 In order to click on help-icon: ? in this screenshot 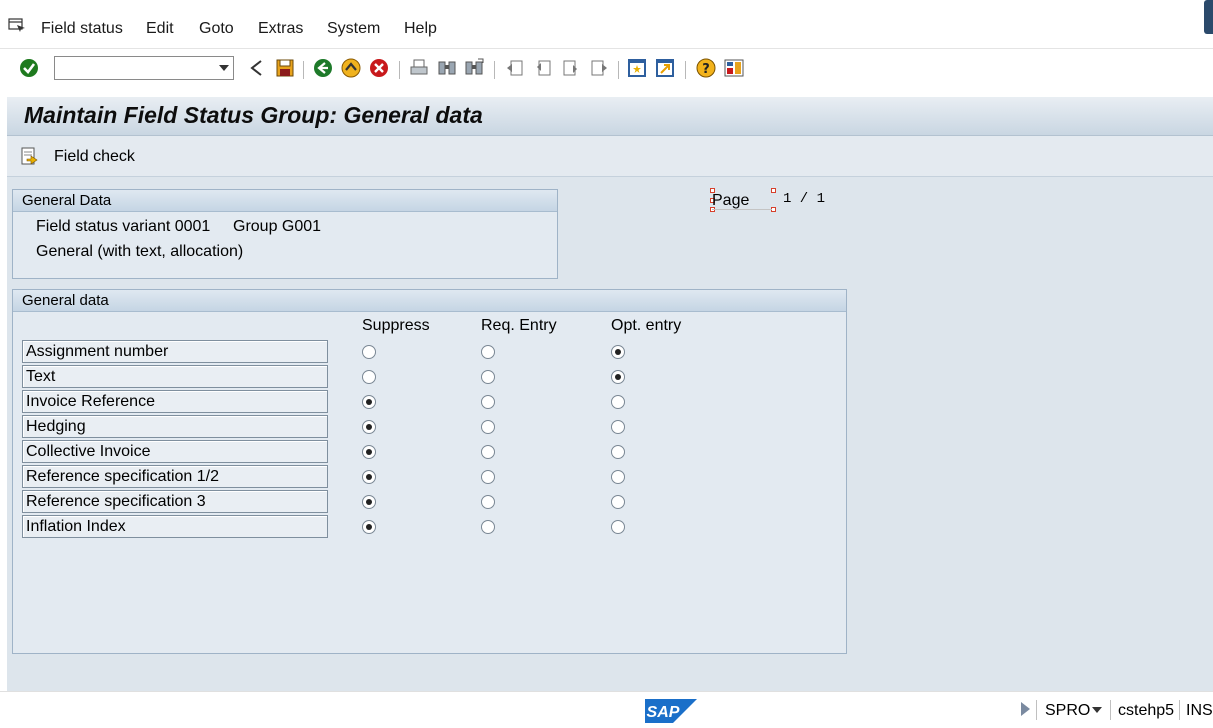, I will do `click(706, 68)`.